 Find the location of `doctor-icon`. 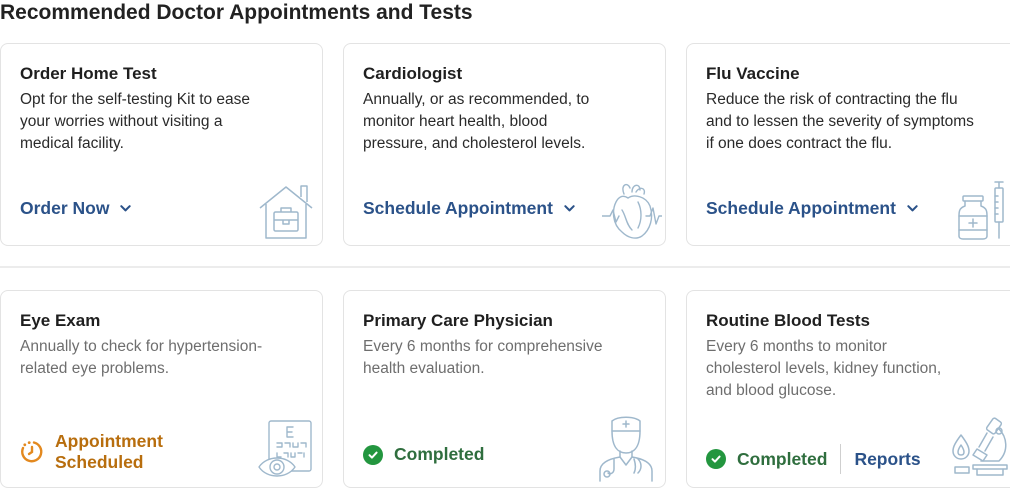

doctor-icon is located at coordinates (626, 449).